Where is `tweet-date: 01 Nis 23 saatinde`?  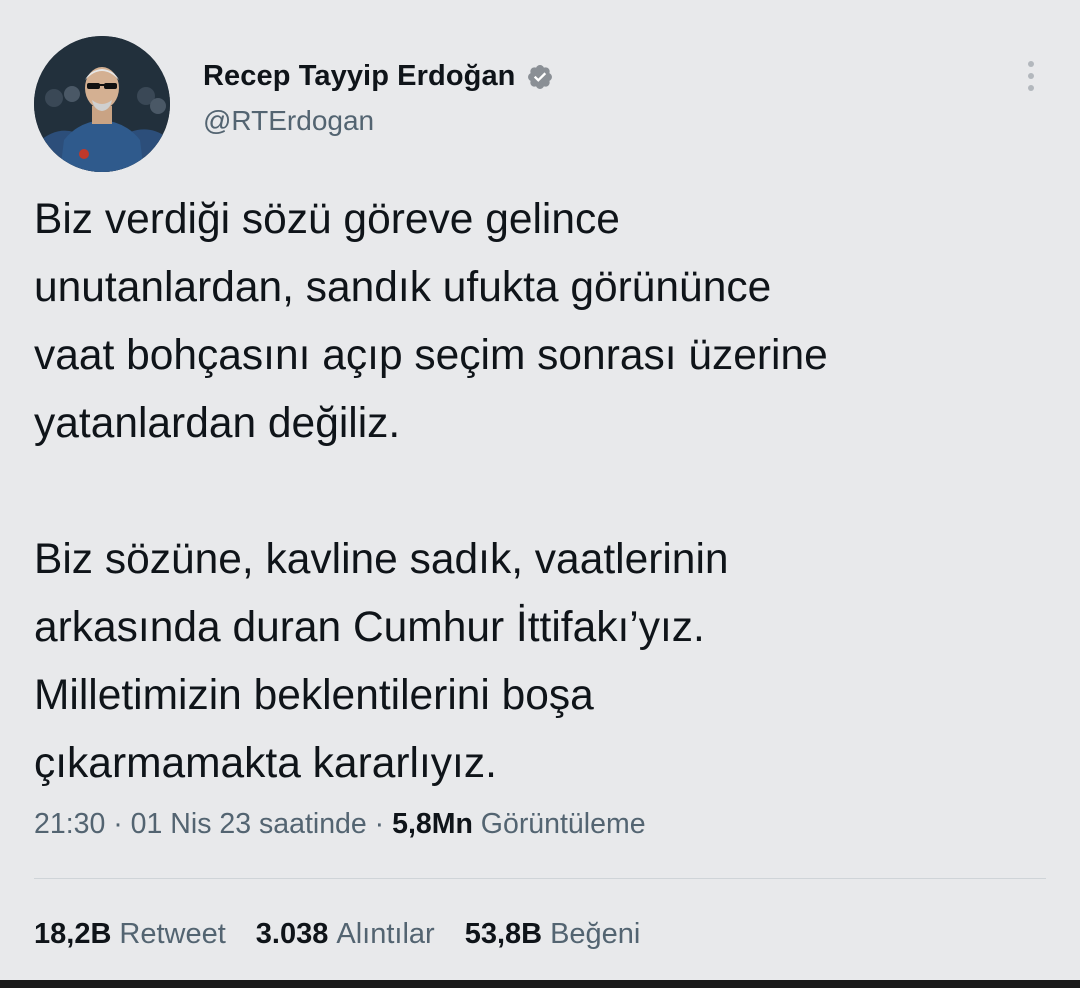
tweet-date: 01 Nis 23 saatinde is located at coordinates (249, 824).